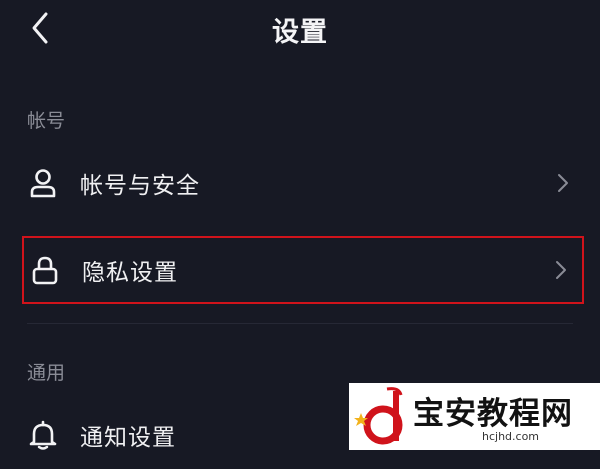 The height and width of the screenshot is (469, 600). What do you see at coordinates (378, 416) in the screenshot?
I see `watermark-logo-icon` at bounding box center [378, 416].